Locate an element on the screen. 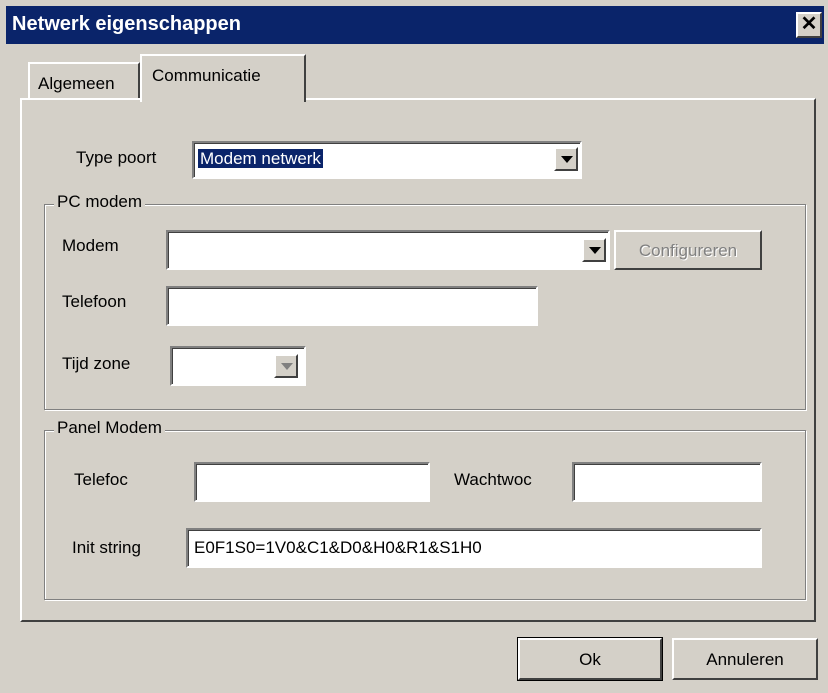 The height and width of the screenshot is (693, 828). configure-button-label: Configureren is located at coordinates (688, 250).